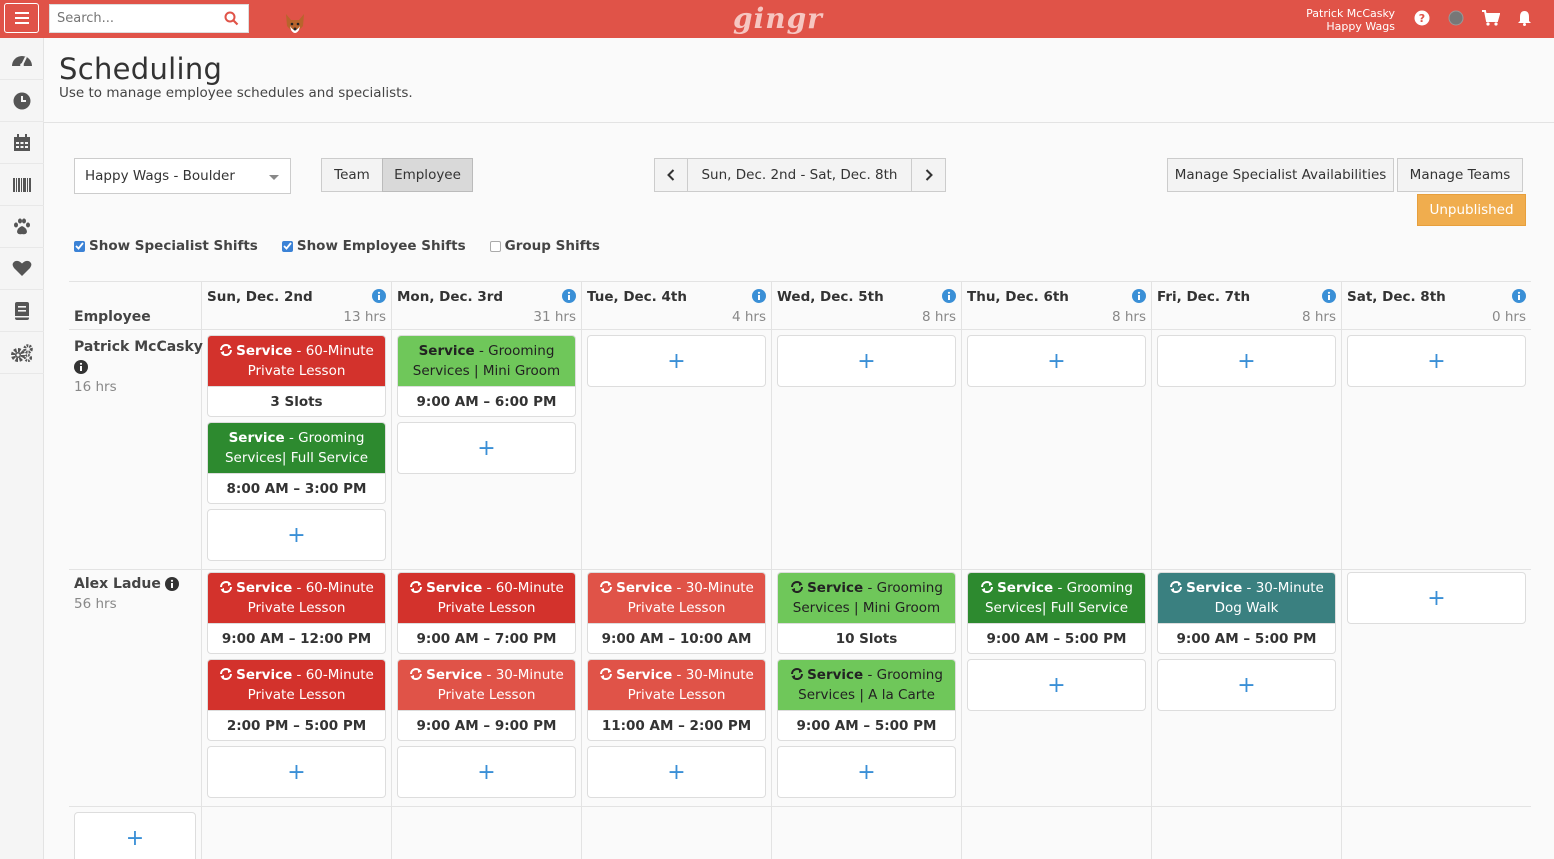 Image resolution: width=1554 pixels, height=859 pixels. I want to click on sidebar-item-favorites, so click(22, 269).